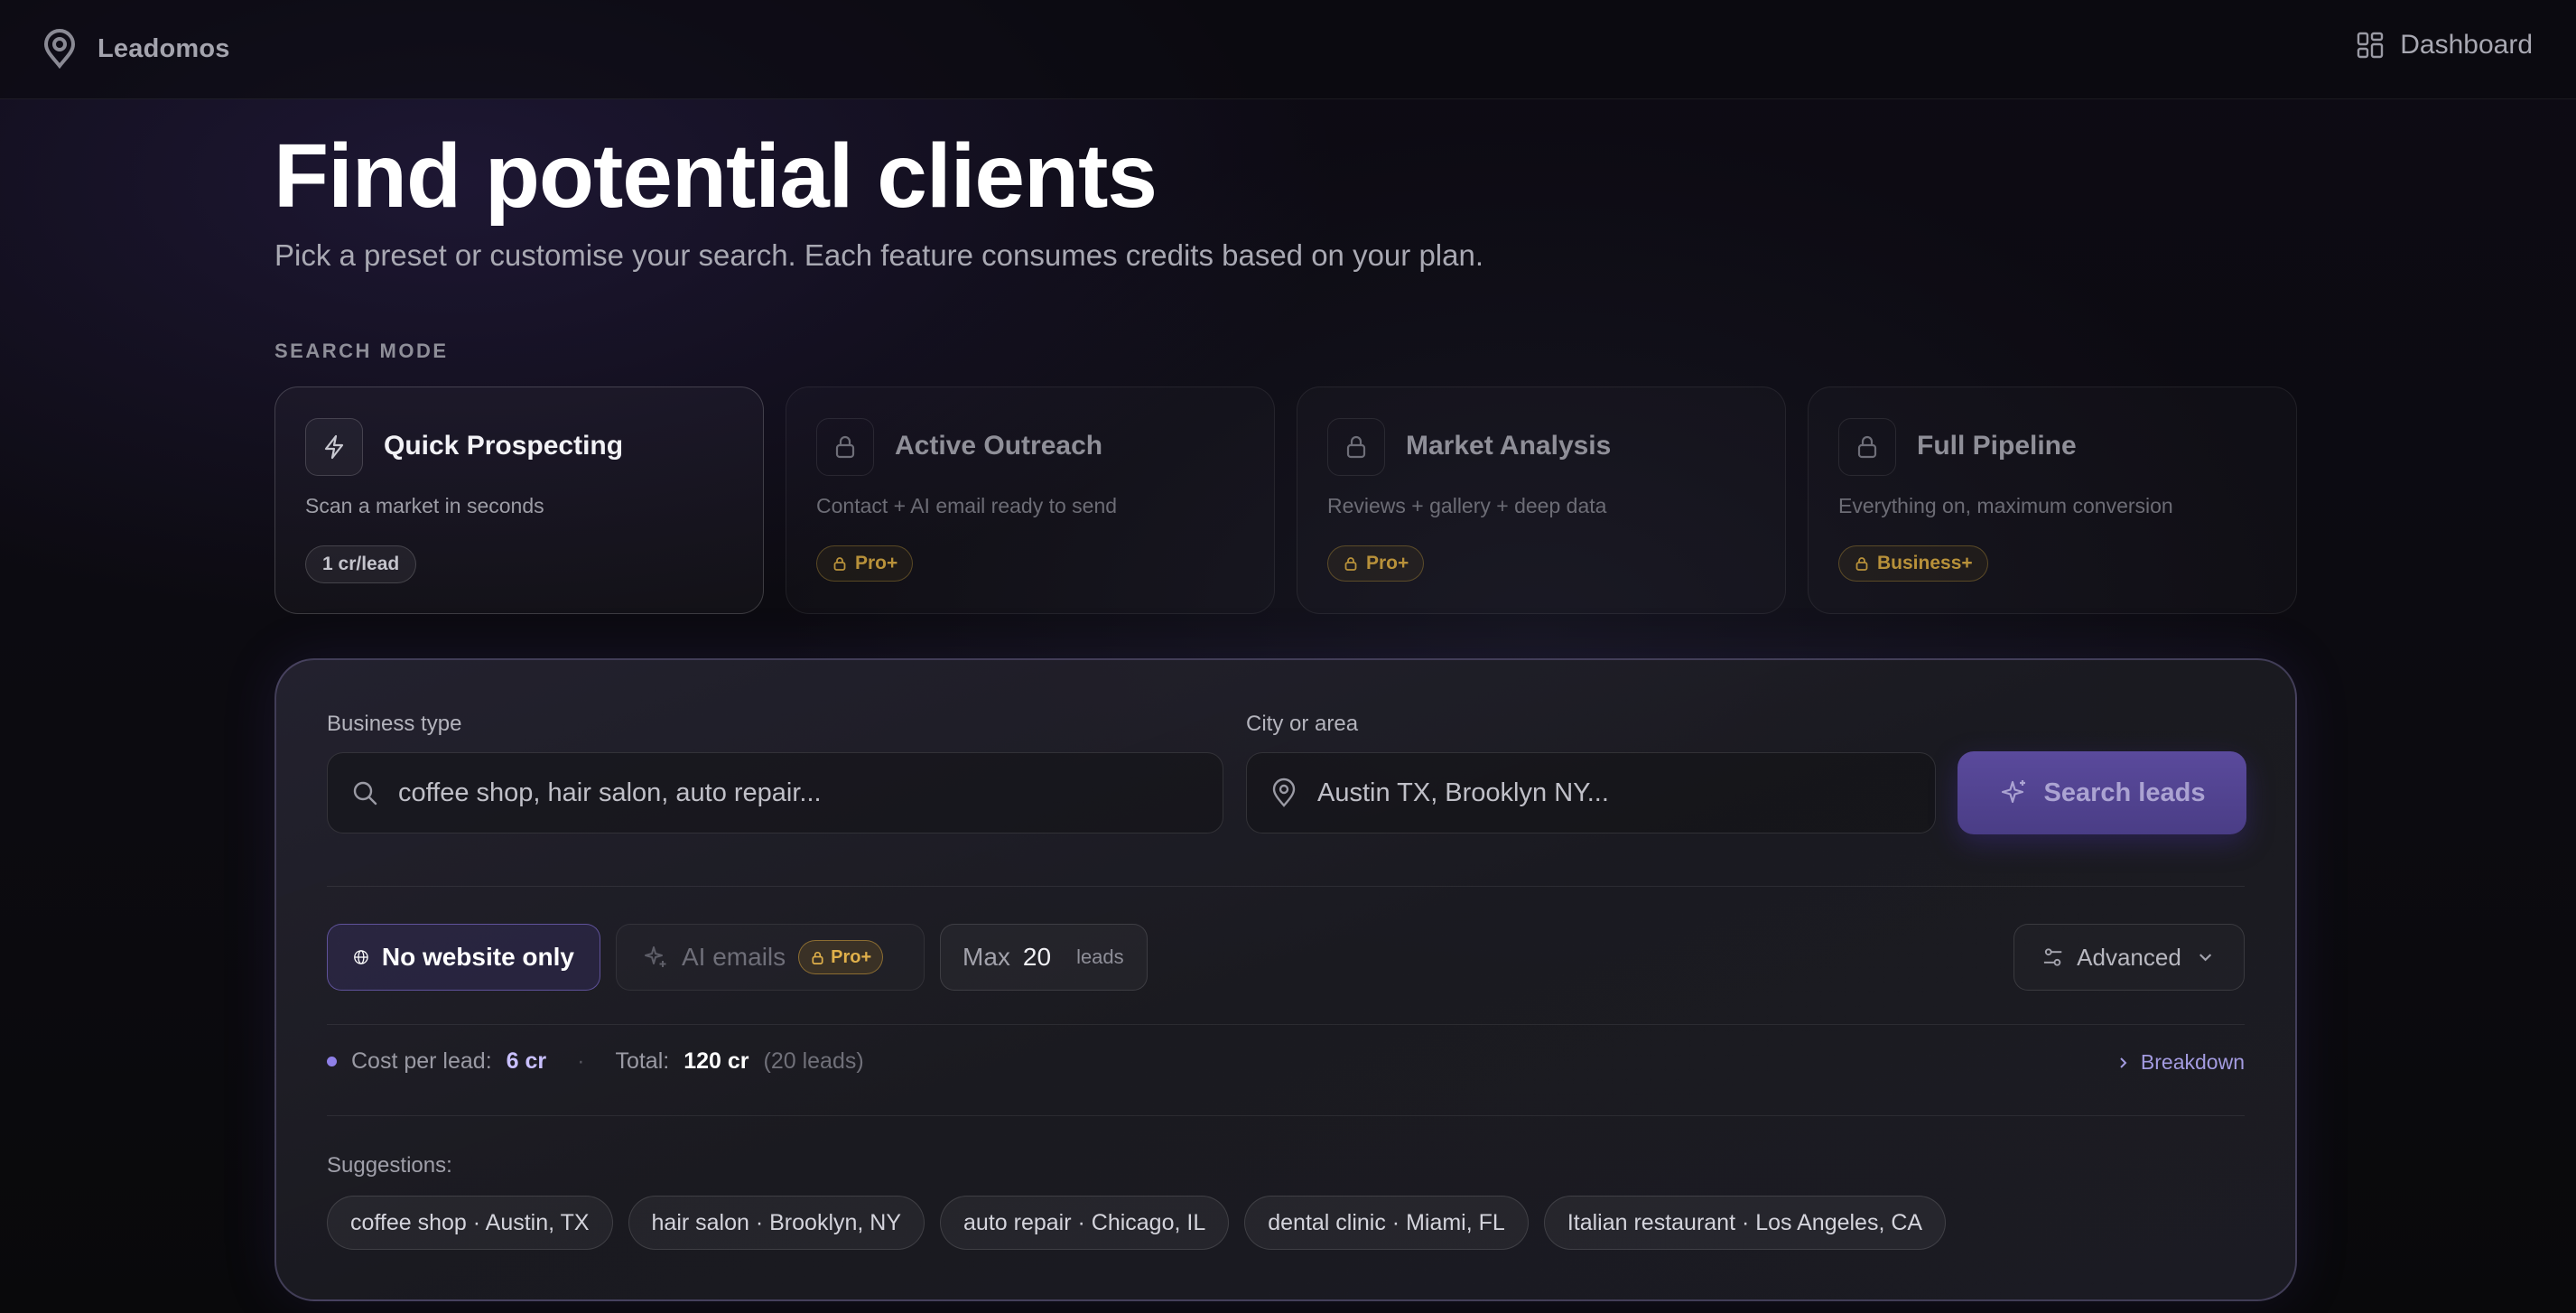  What do you see at coordinates (2123, 1062) in the screenshot?
I see `chevron-right-icon` at bounding box center [2123, 1062].